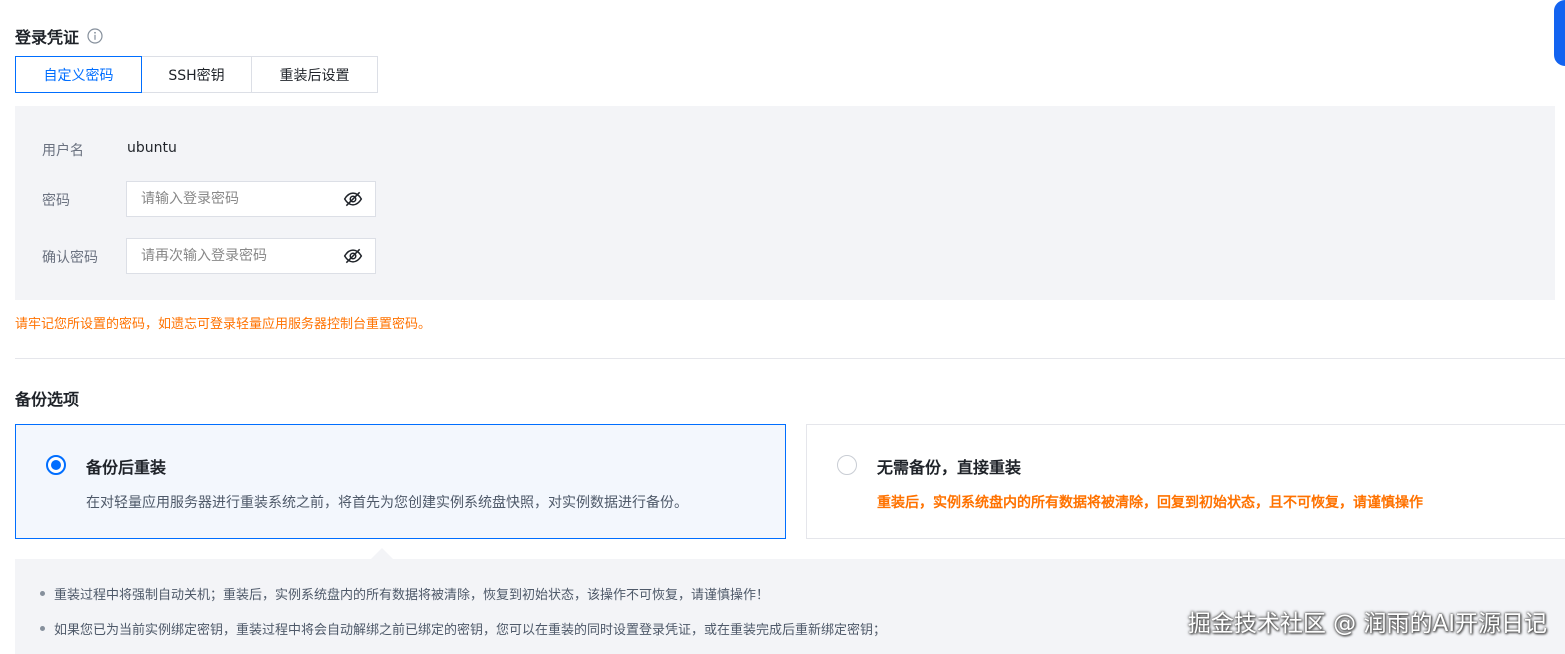 The height and width of the screenshot is (654, 1565). I want to click on confirm-password-input, so click(241, 256).